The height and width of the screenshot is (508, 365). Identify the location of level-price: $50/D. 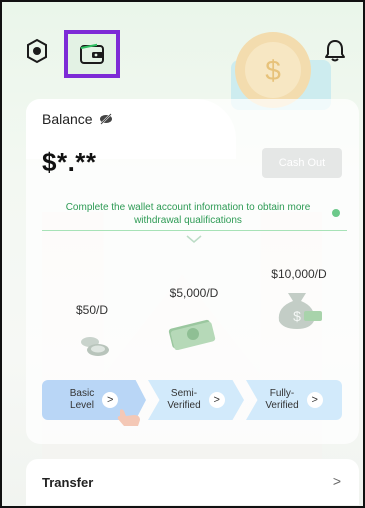
(92, 310).